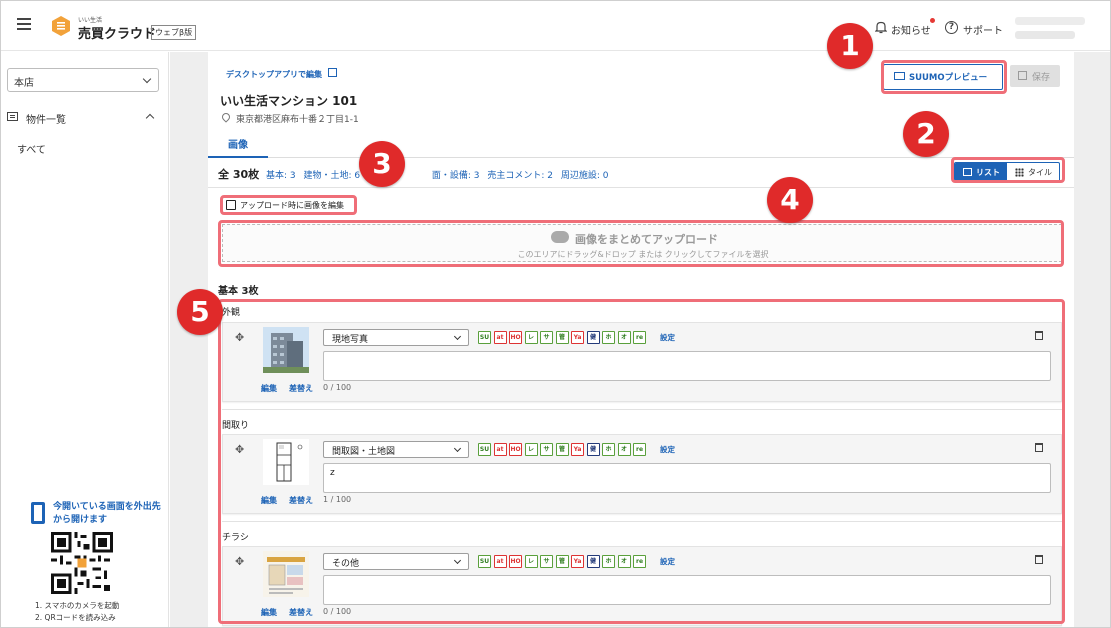 The height and width of the screenshot is (628, 1111). I want to click on property-title: いい生活マンション 101, so click(289, 101).